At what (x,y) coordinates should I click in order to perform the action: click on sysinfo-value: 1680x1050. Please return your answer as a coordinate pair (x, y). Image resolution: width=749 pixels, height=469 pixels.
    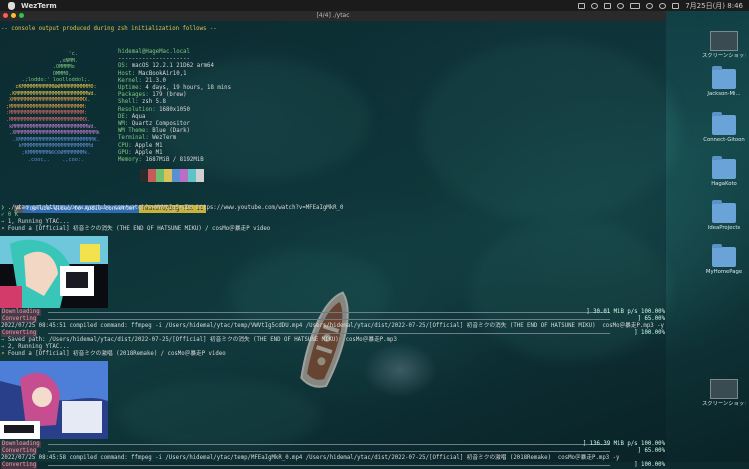
    Looking at the image, I should click on (172, 109).